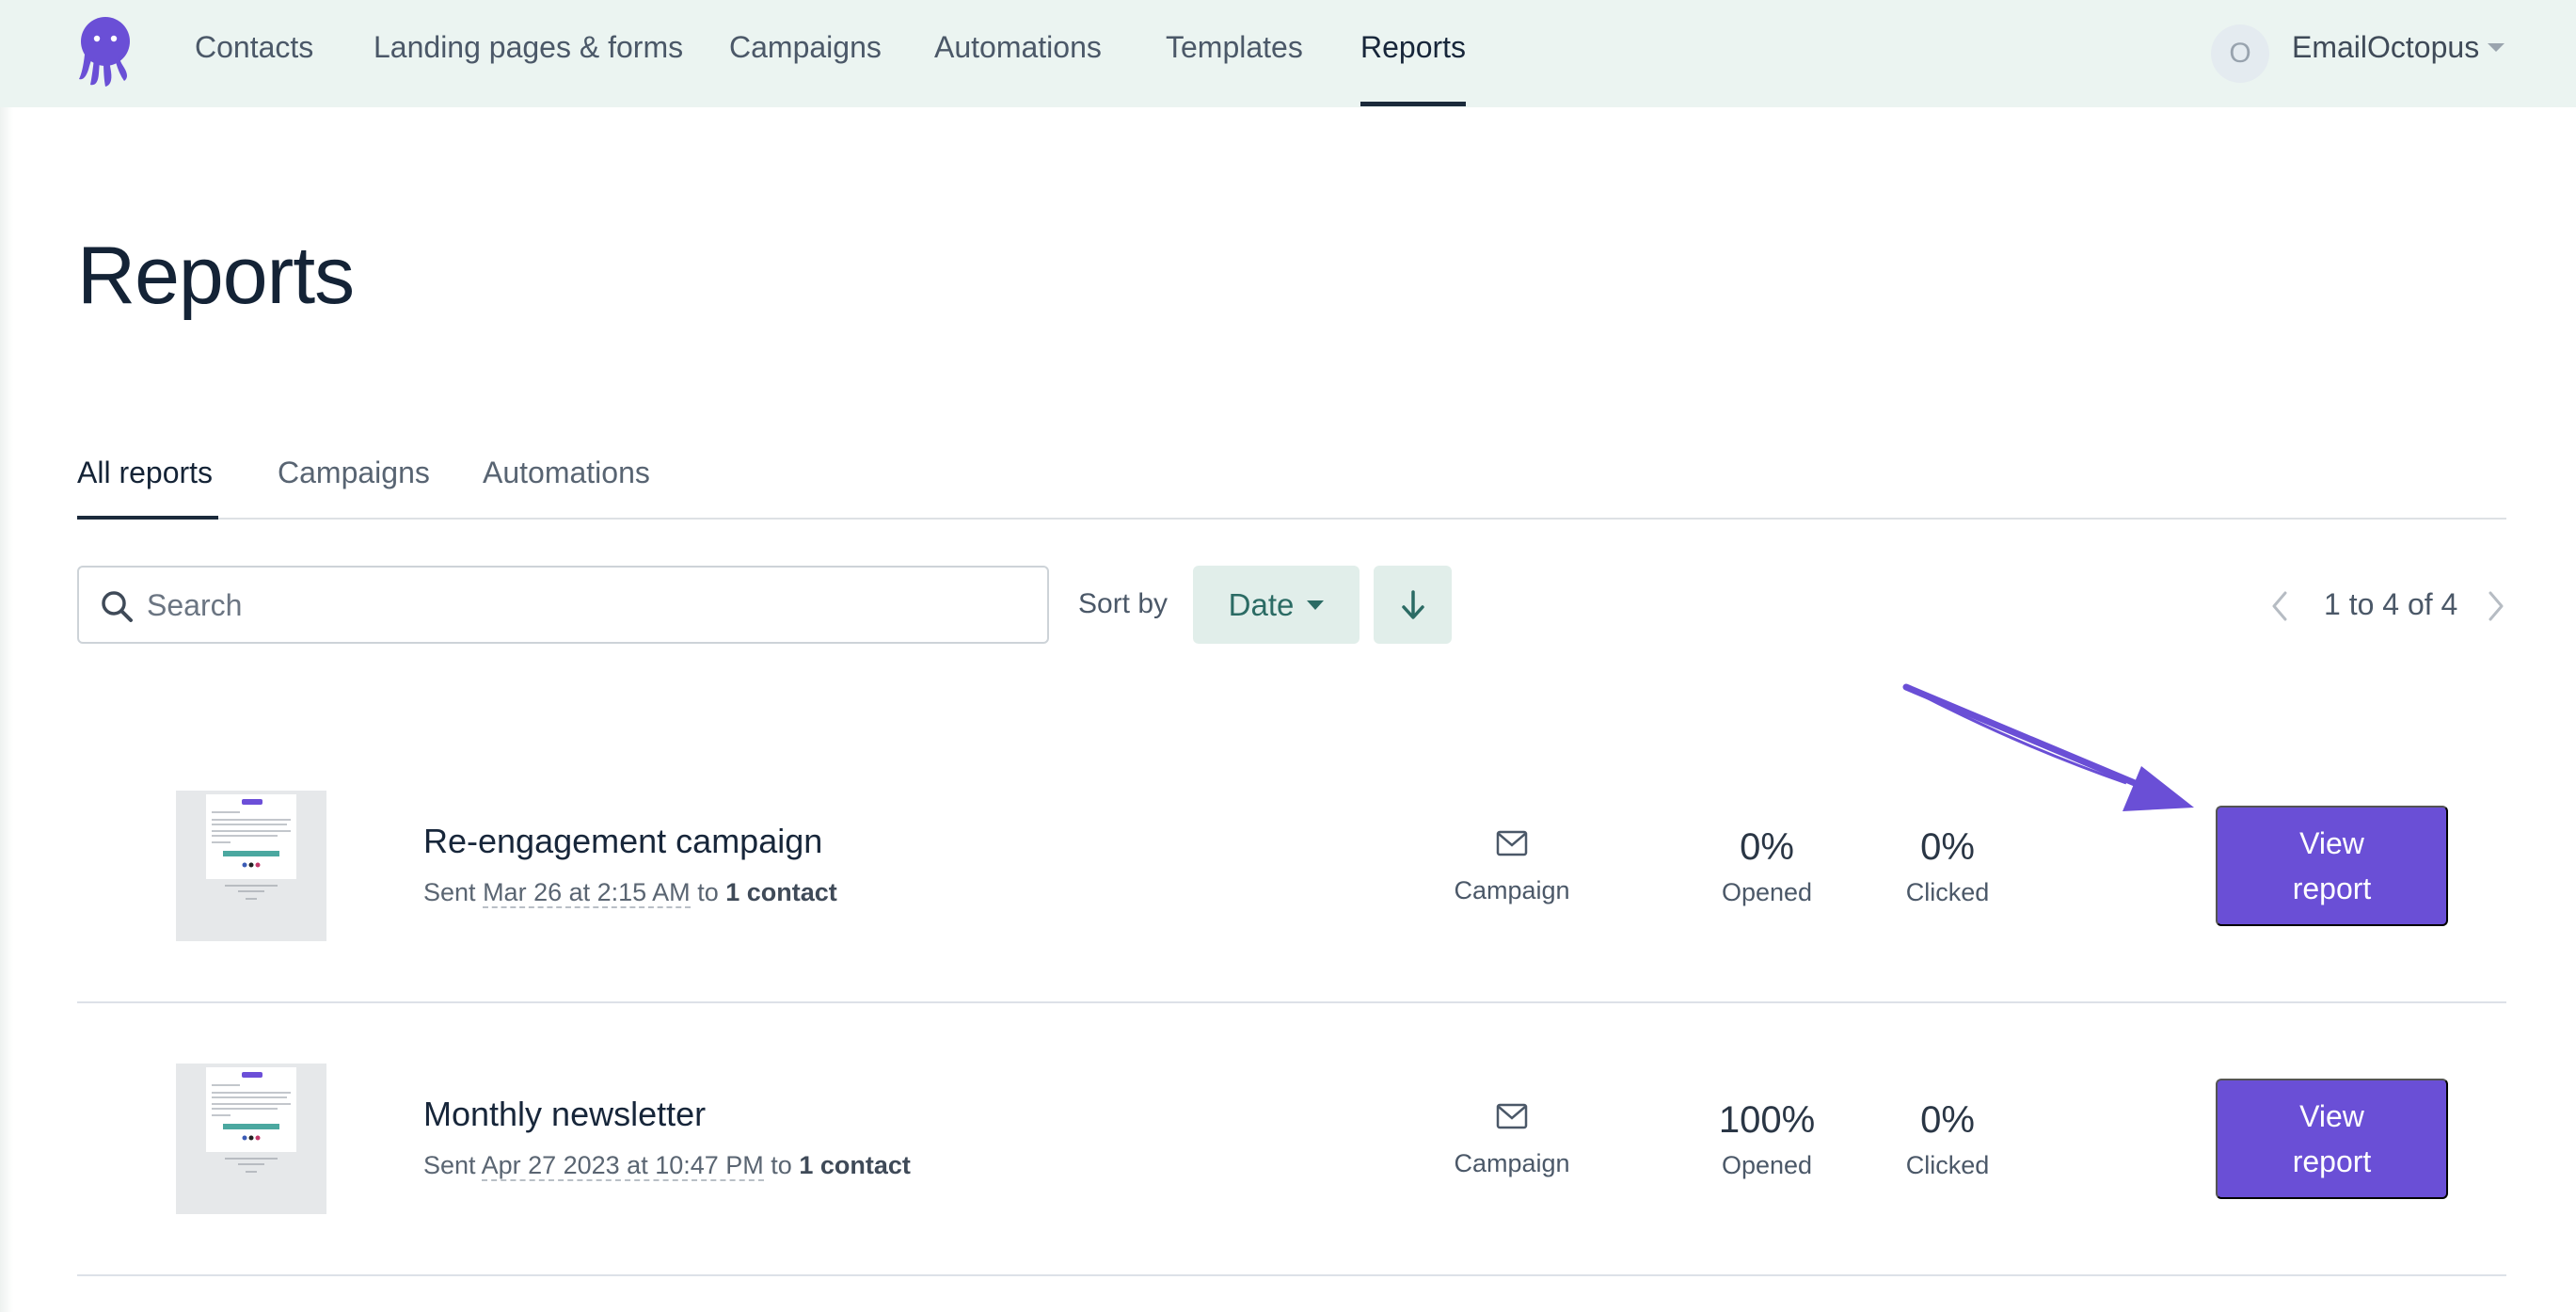  I want to click on chevron-right-icon, so click(2496, 606).